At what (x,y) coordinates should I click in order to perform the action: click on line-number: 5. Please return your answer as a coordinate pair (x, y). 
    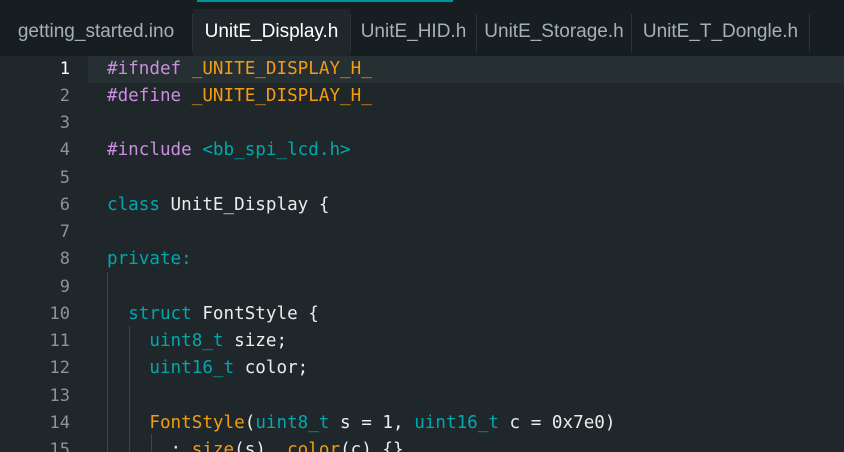
    Looking at the image, I should click on (64, 177).